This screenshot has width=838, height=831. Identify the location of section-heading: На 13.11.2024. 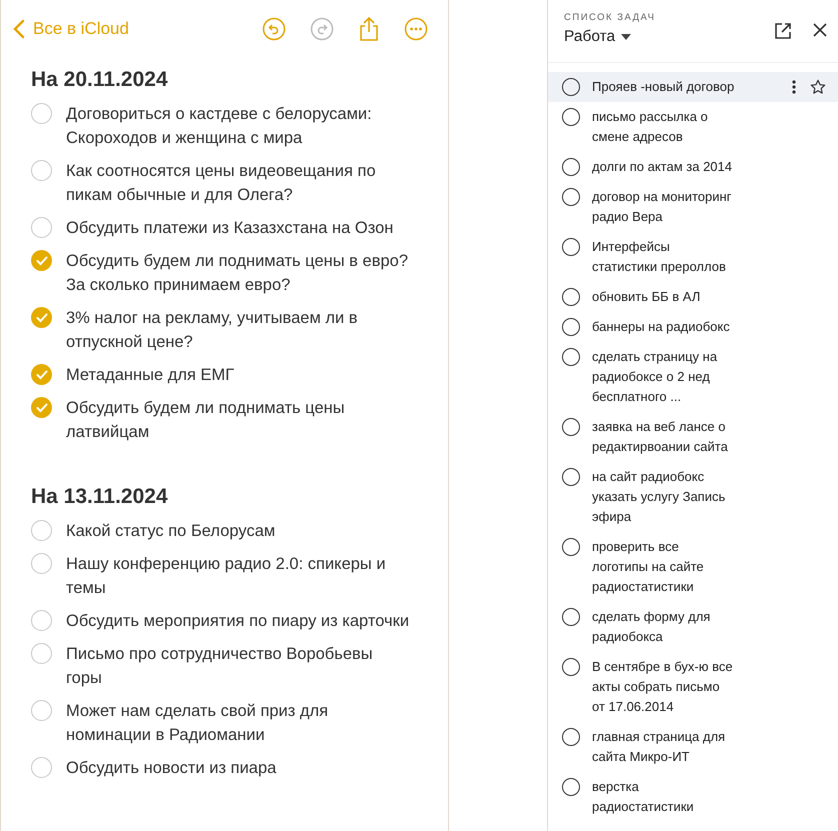
(100, 497).